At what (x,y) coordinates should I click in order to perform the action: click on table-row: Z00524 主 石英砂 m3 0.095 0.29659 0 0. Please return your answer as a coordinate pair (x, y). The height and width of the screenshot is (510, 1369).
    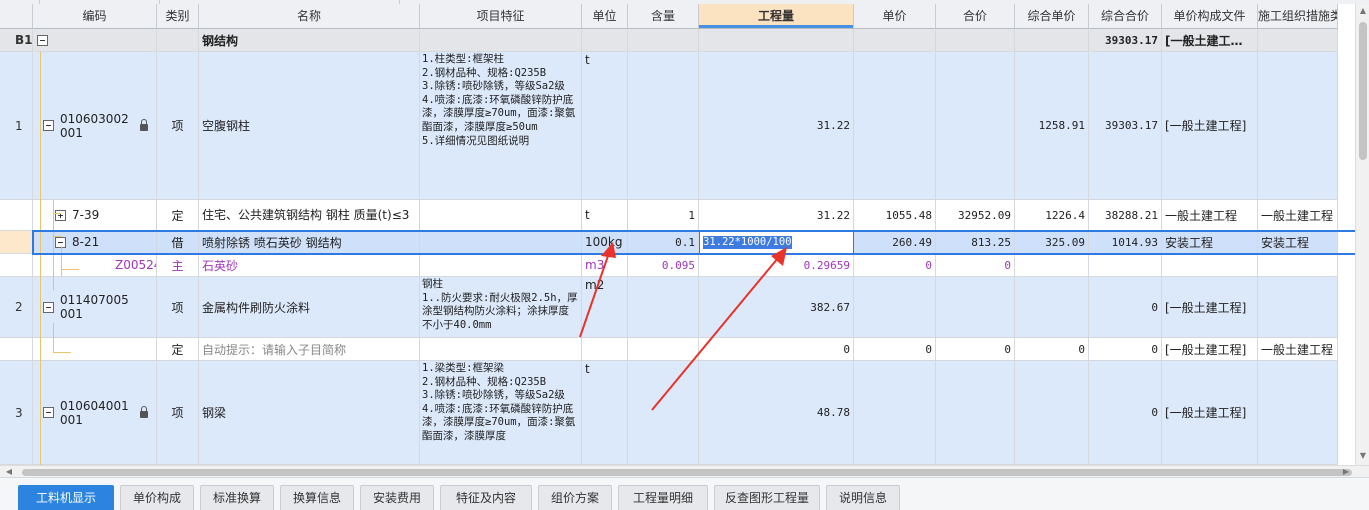
    Looking at the image, I should click on (677, 265).